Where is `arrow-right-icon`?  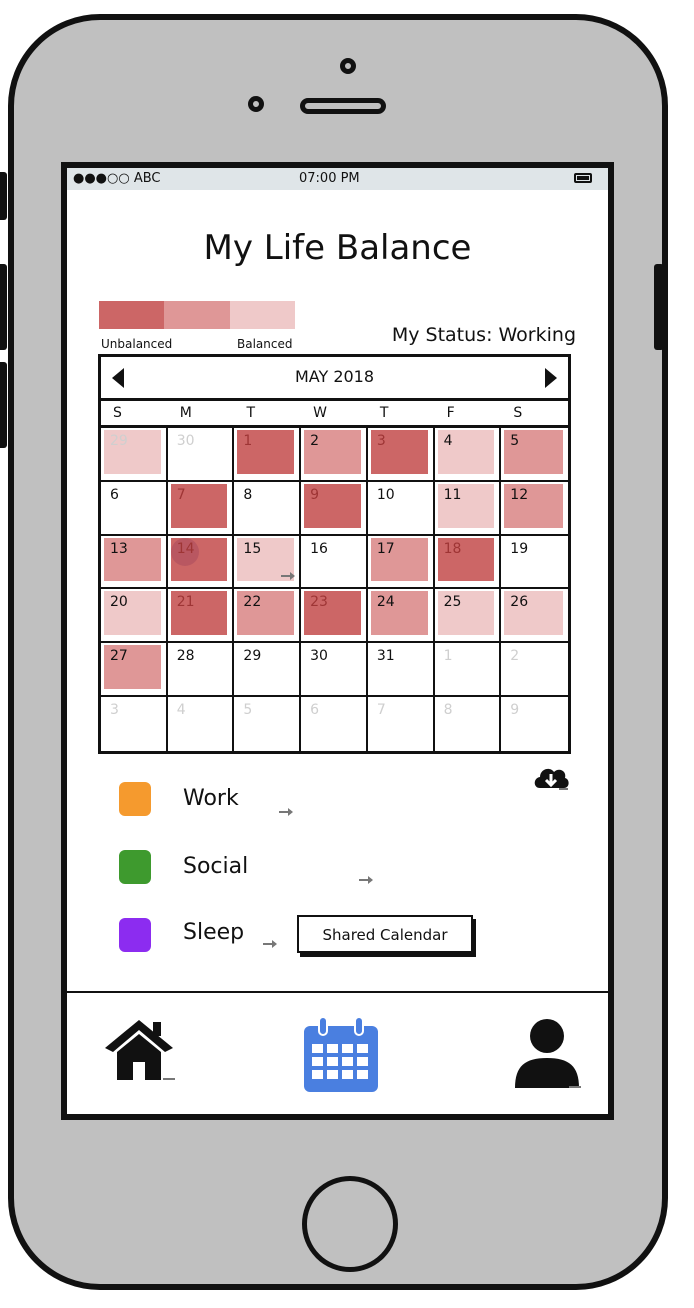 arrow-right-icon is located at coordinates (551, 378).